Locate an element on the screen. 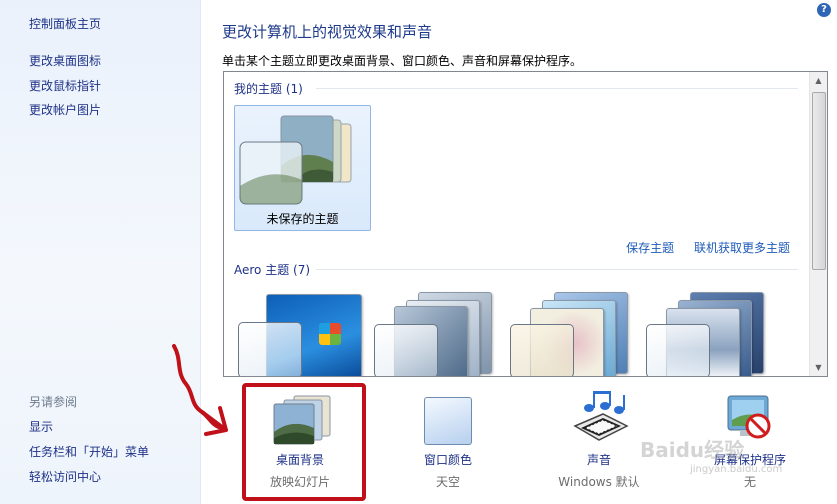 The height and width of the screenshot is (504, 837). theme-list-scrollbar: ▲ ▼ is located at coordinates (818, 224).